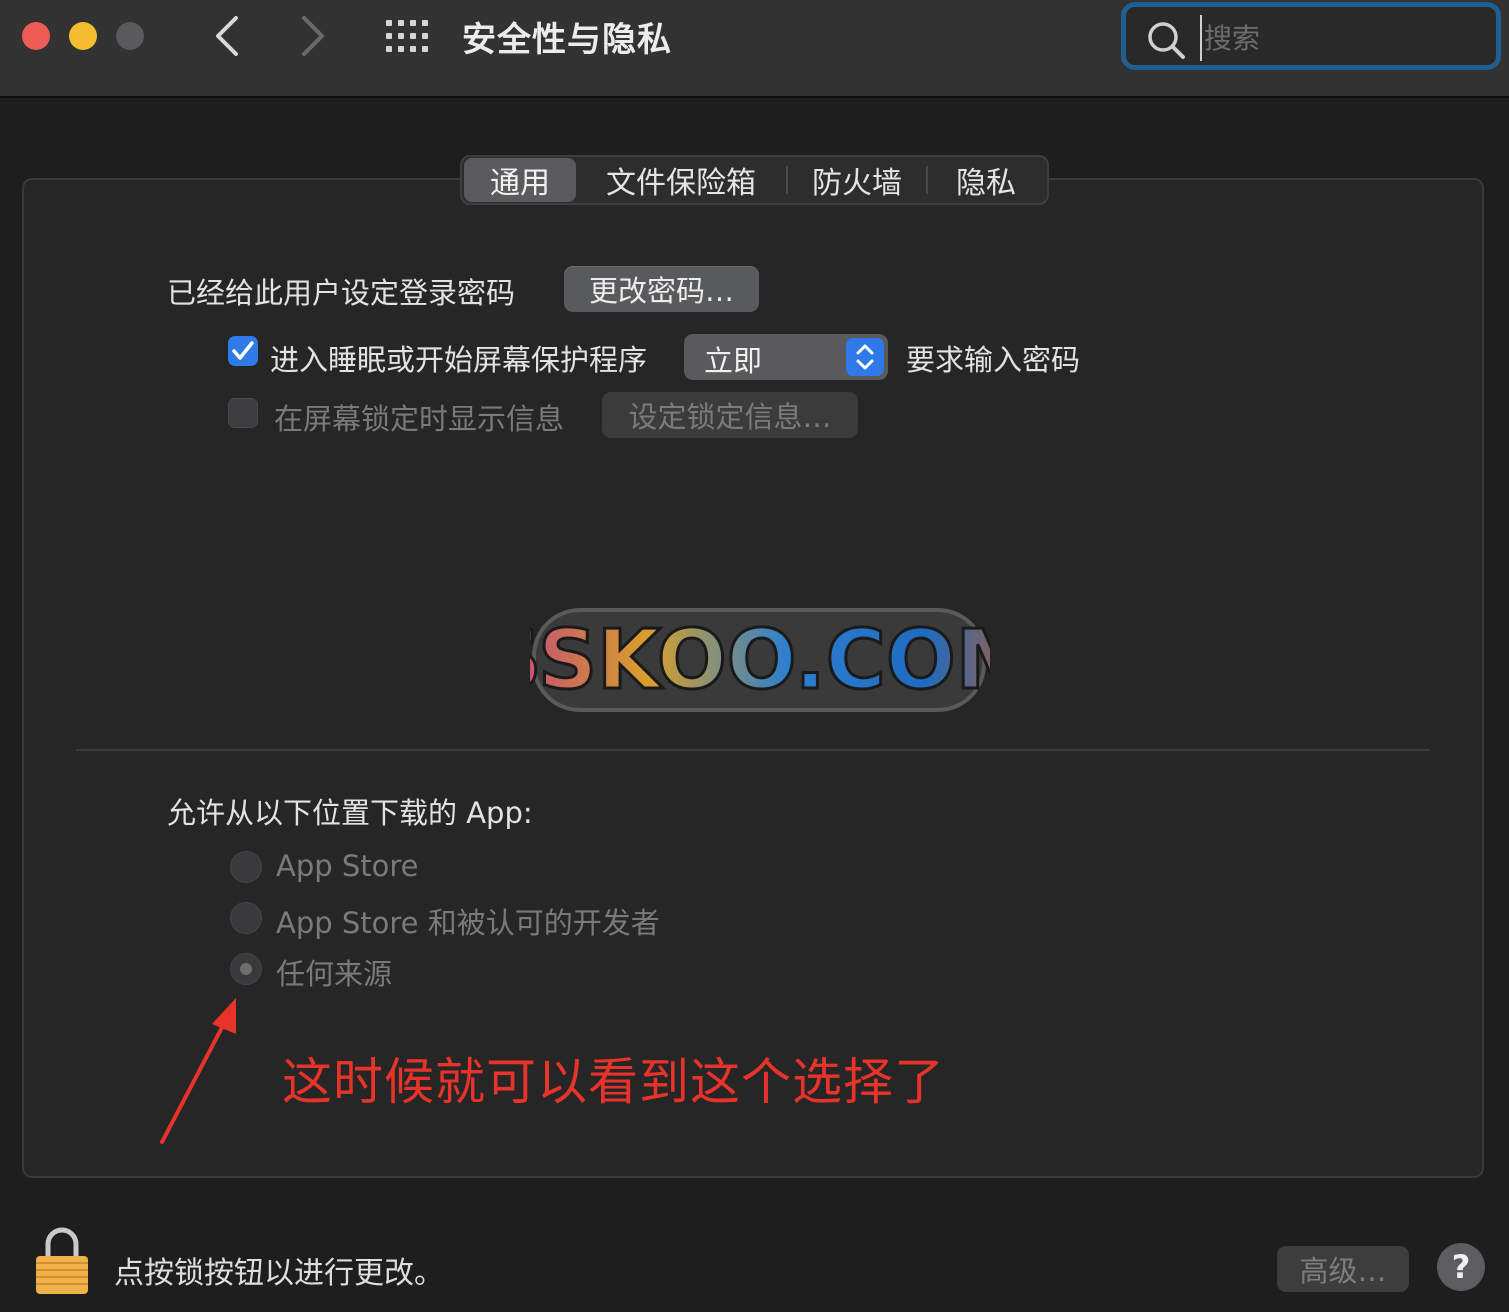  What do you see at coordinates (350, 813) in the screenshot?
I see `allow-downloads-heading: 允许从以下位置下载的 App:` at bounding box center [350, 813].